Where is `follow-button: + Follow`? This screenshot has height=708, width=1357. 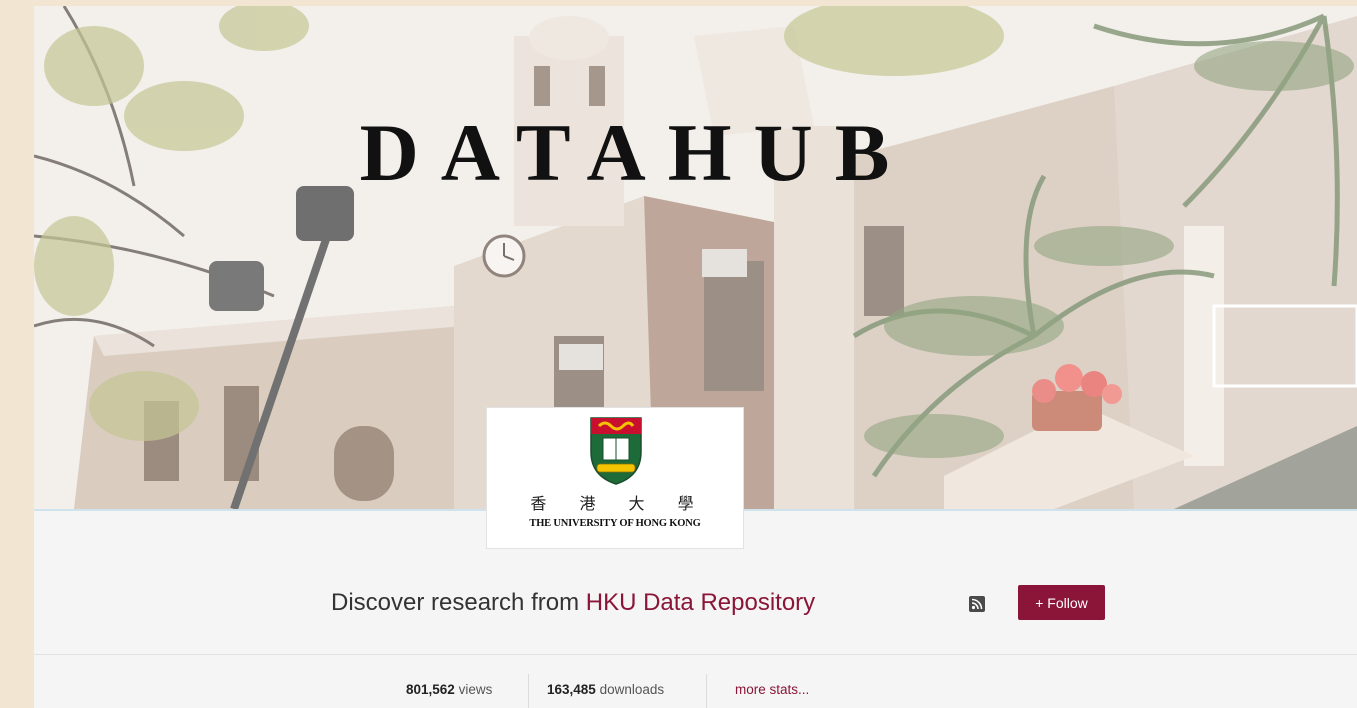 follow-button: + Follow is located at coordinates (1061, 602).